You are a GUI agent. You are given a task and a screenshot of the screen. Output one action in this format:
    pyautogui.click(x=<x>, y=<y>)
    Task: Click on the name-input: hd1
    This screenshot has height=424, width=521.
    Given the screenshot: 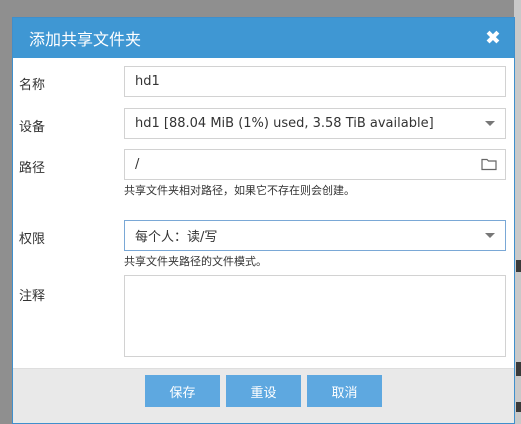 What is the action you would take?
    pyautogui.click(x=315, y=81)
    